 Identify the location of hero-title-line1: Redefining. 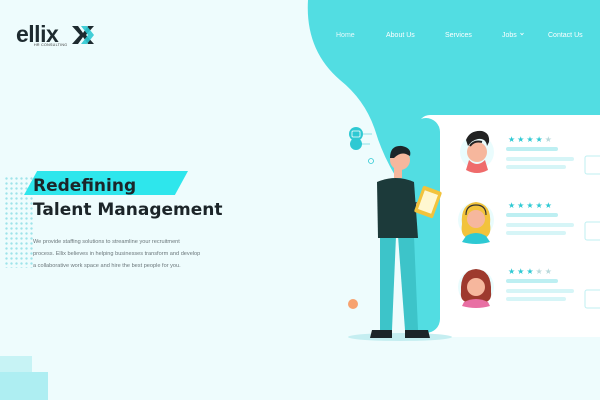
(85, 186).